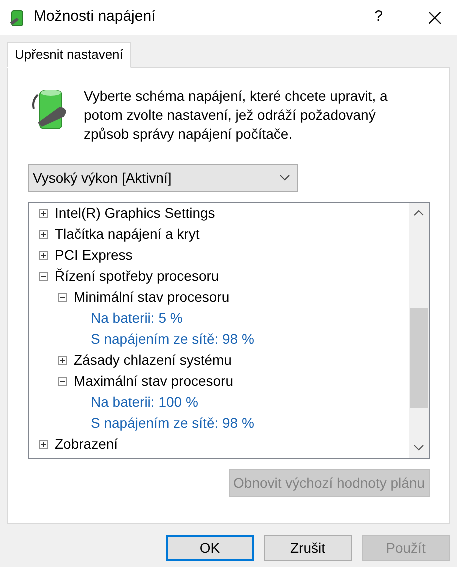 Image resolution: width=457 pixels, height=567 pixels. I want to click on chevron-down-icon, so click(285, 178).